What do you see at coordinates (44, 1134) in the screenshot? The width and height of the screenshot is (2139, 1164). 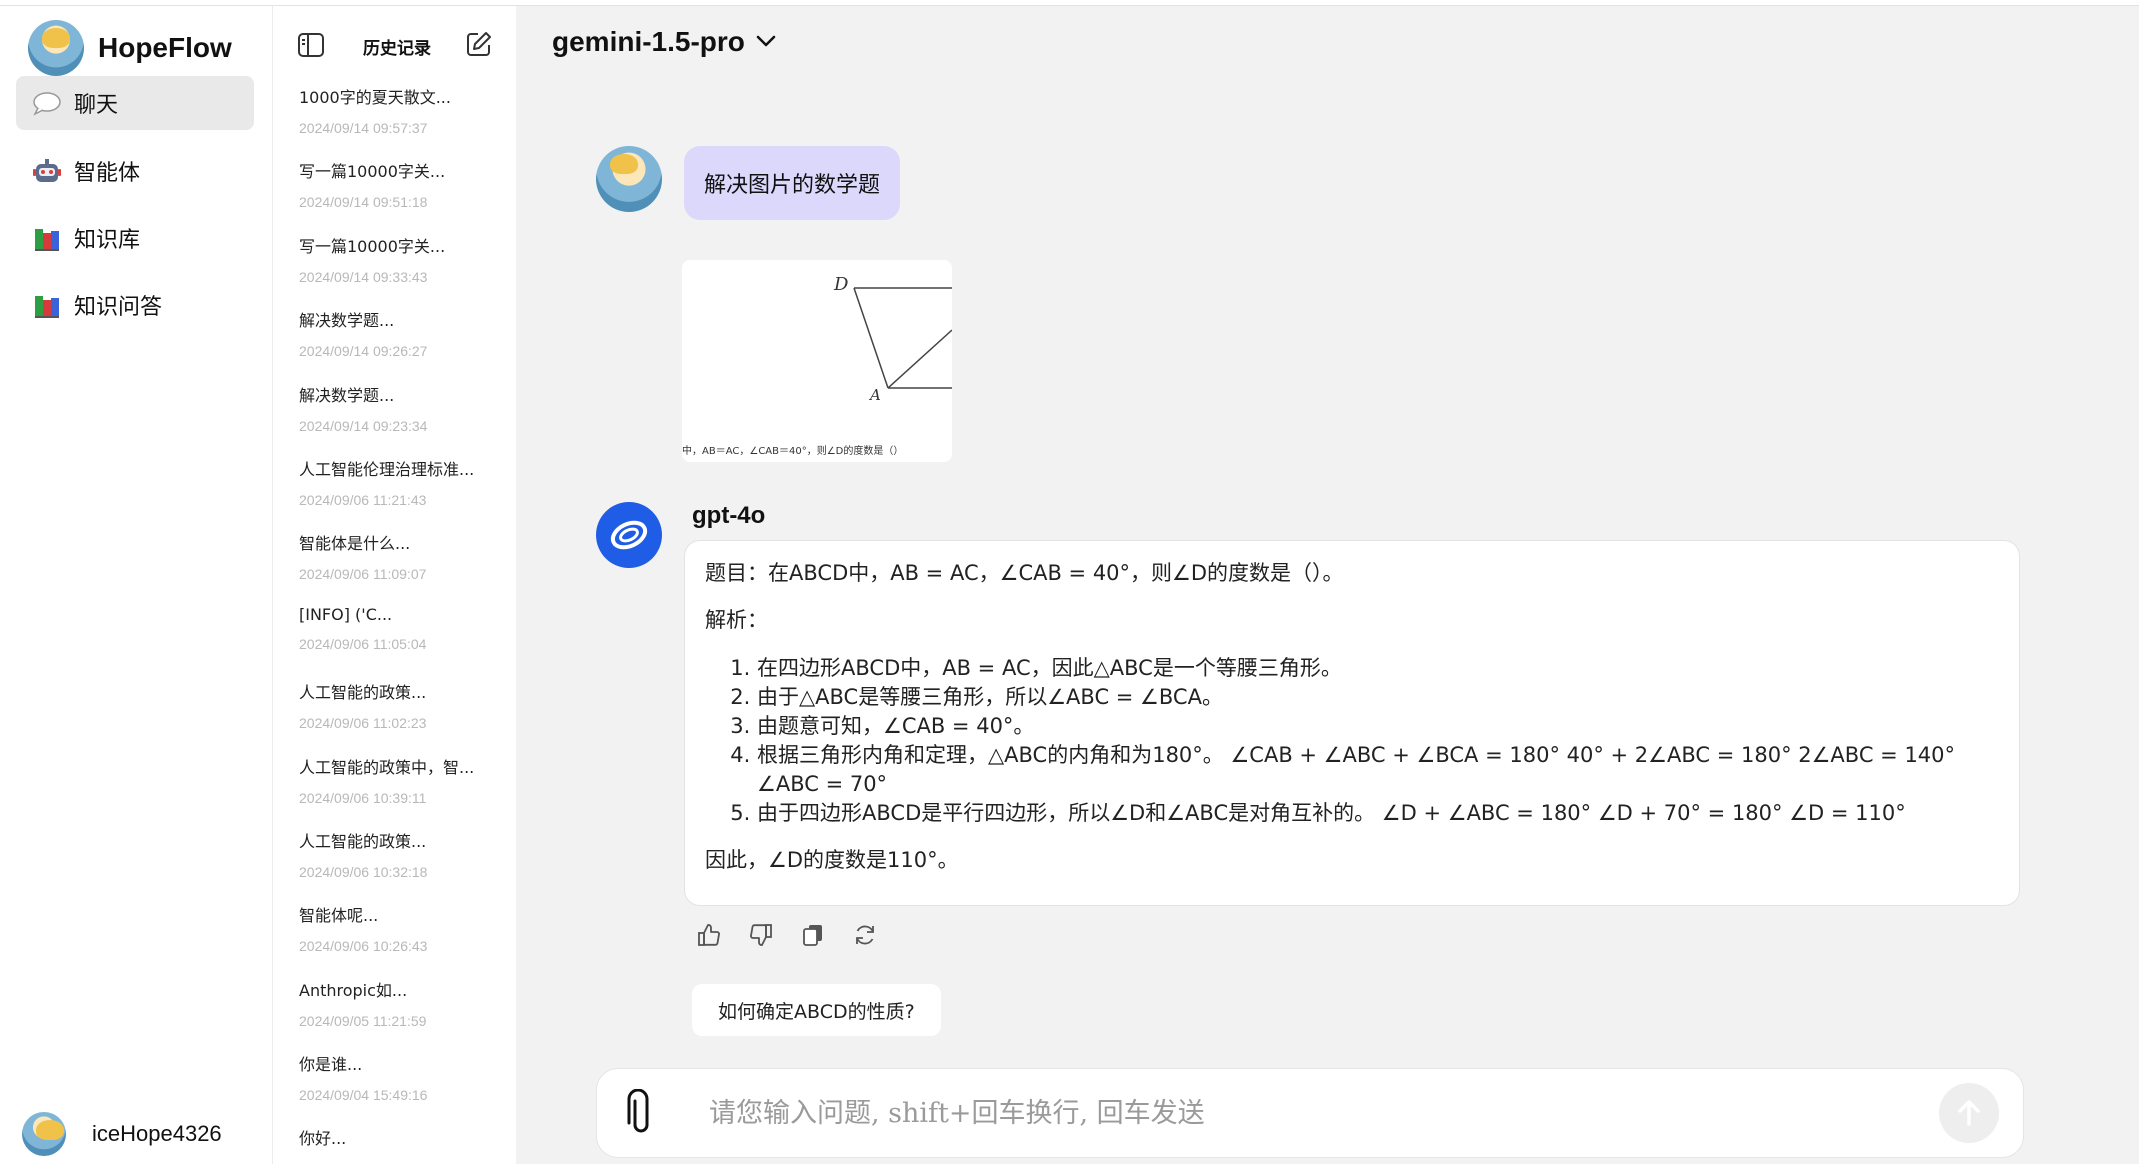 I see `avatar` at bounding box center [44, 1134].